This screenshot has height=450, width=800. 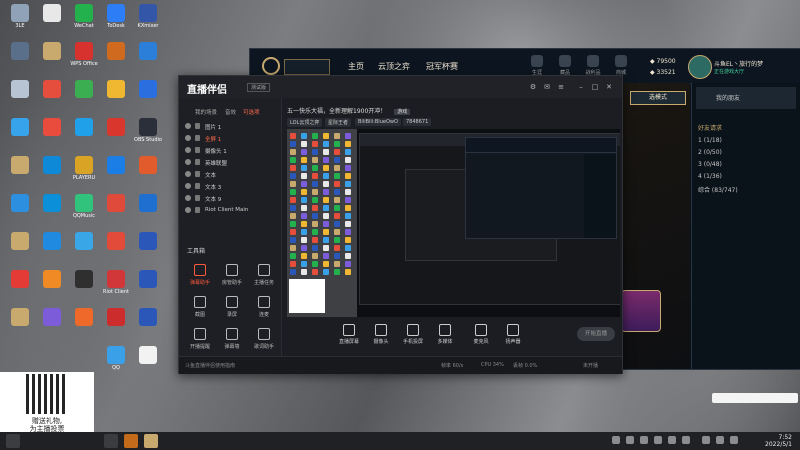 I want to click on tab-options: 可选项, so click(x=251, y=112).